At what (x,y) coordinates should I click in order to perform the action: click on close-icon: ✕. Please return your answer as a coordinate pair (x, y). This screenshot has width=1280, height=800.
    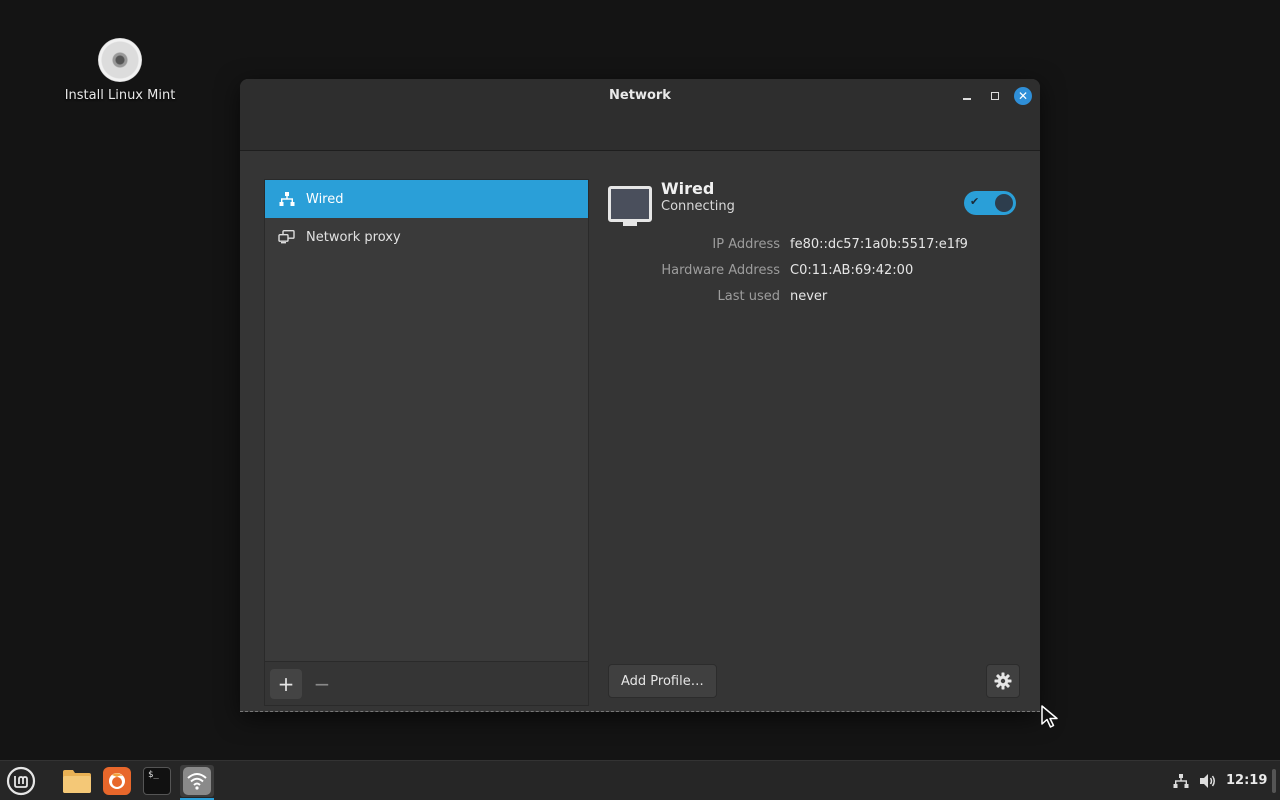
    Looking at the image, I should click on (1023, 96).